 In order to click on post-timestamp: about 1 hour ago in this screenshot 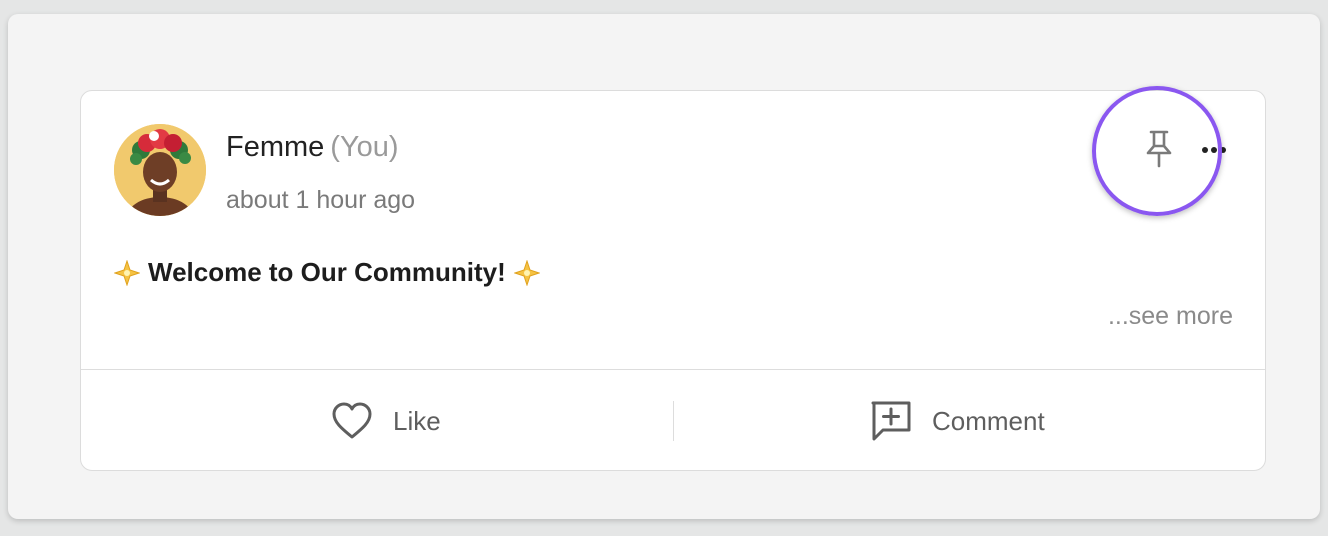, I will do `click(321, 200)`.